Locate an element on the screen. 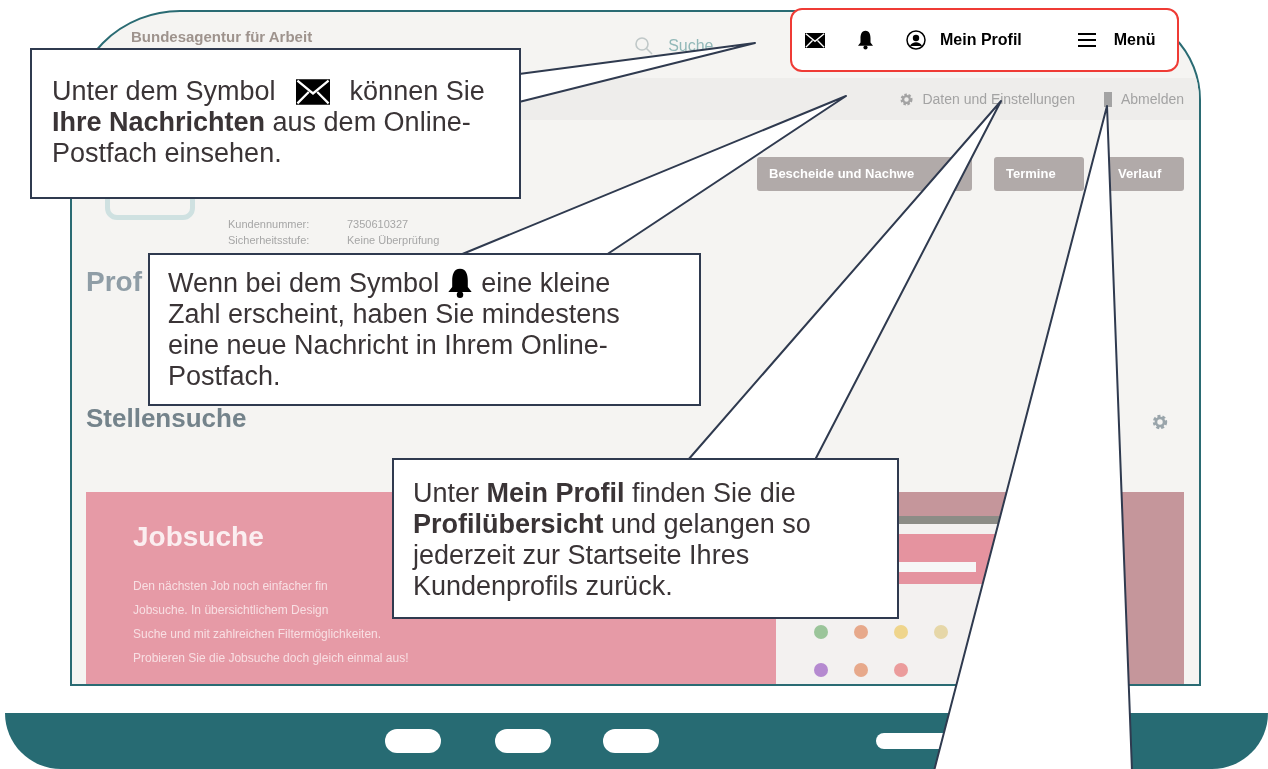  site-logo-text: Bundesagentur für Arbeit is located at coordinates (222, 37).